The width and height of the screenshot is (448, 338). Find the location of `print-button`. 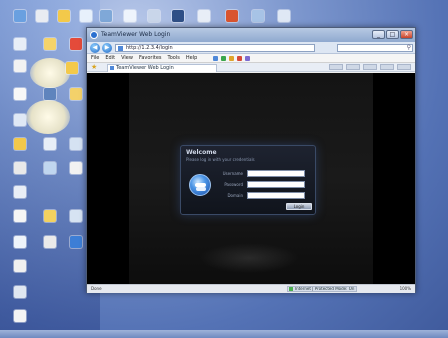

print-button is located at coordinates (370, 67).